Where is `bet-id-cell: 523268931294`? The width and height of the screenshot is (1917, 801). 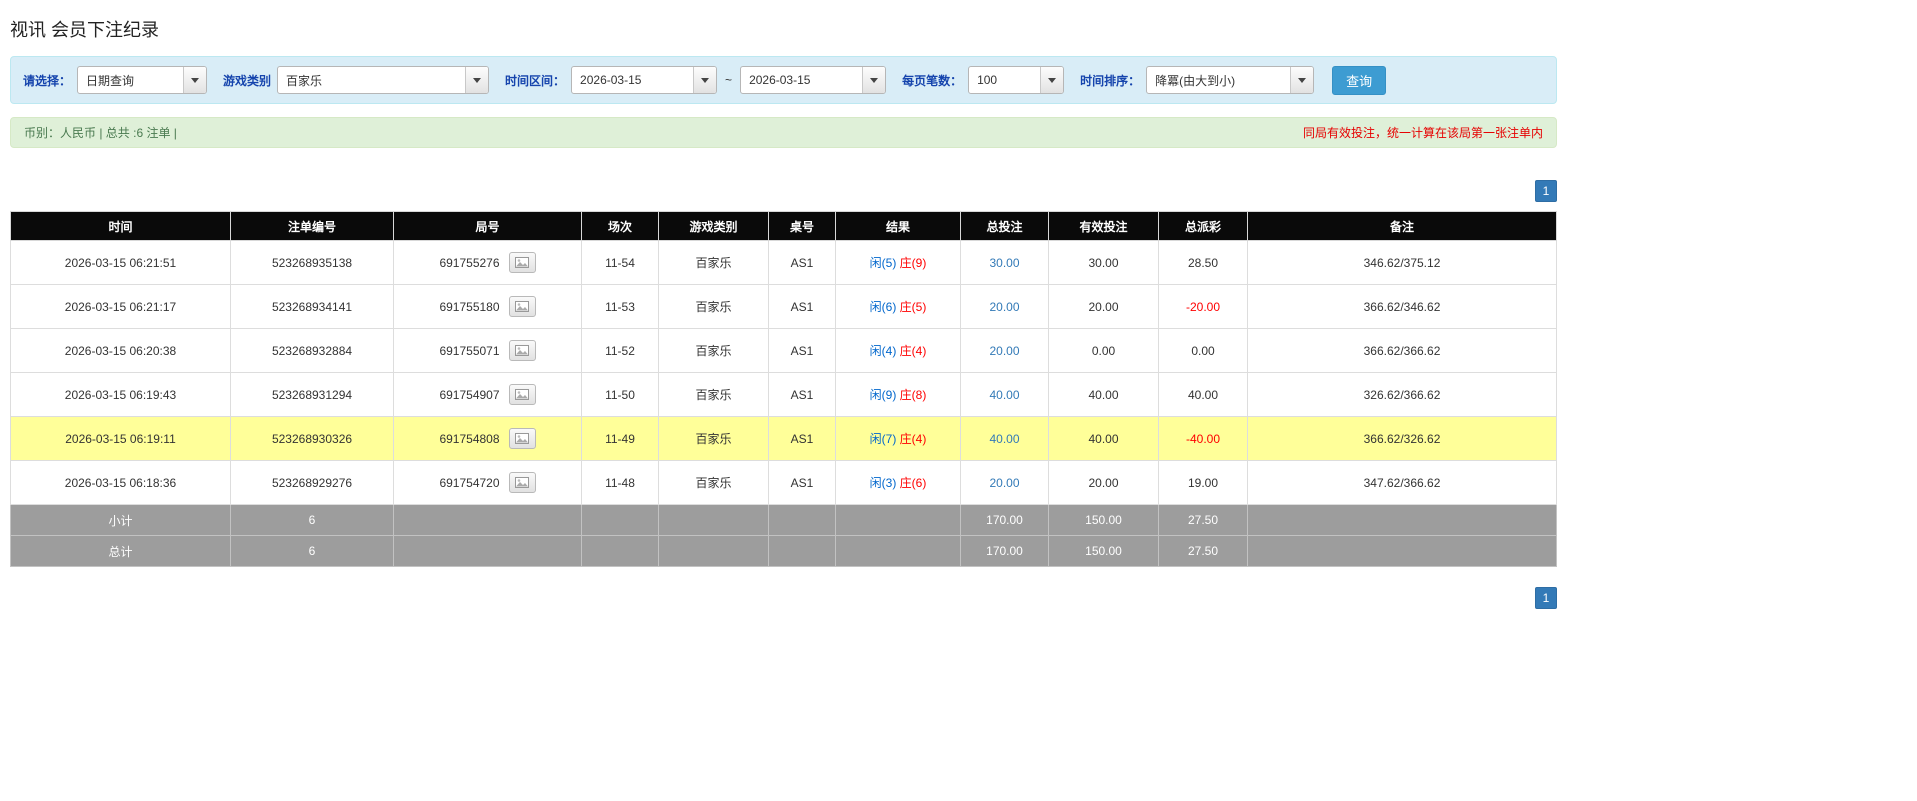
bet-id-cell: 523268931294 is located at coordinates (312, 394).